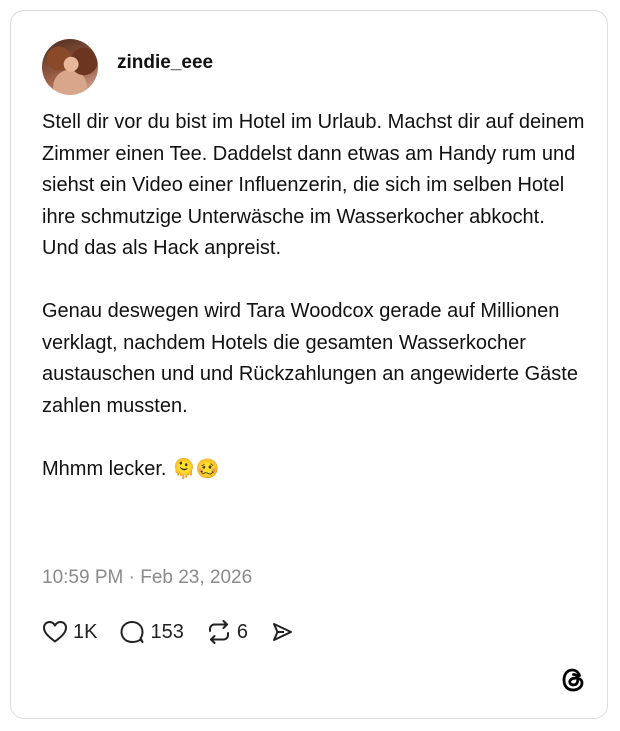 The width and height of the screenshot is (620, 731). I want to click on avatar, so click(70, 67).